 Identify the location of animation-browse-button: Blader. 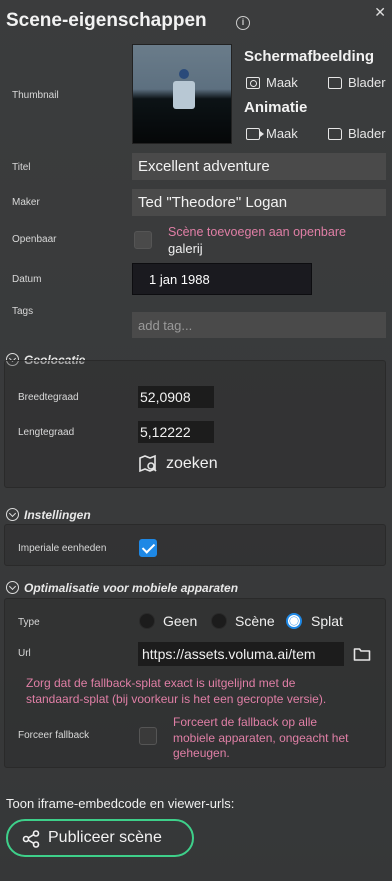
(357, 133).